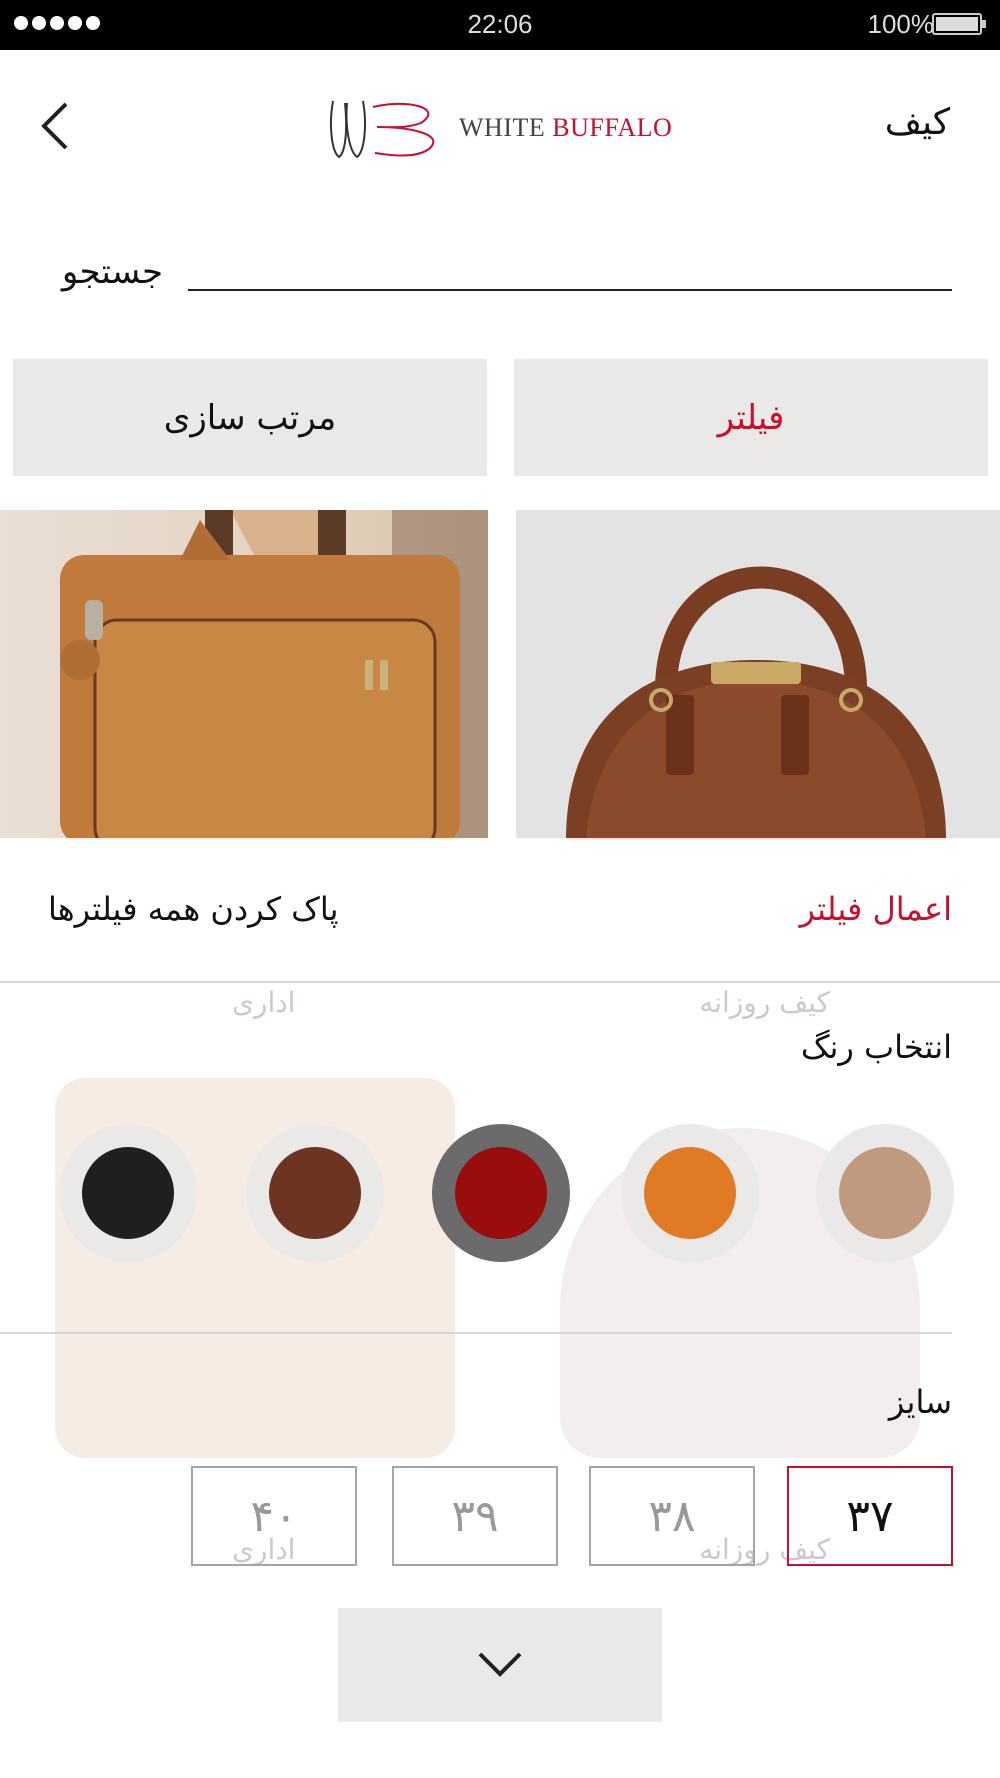 This screenshot has width=1000, height=1778. I want to click on color-swatch-orange, so click(690, 1193).